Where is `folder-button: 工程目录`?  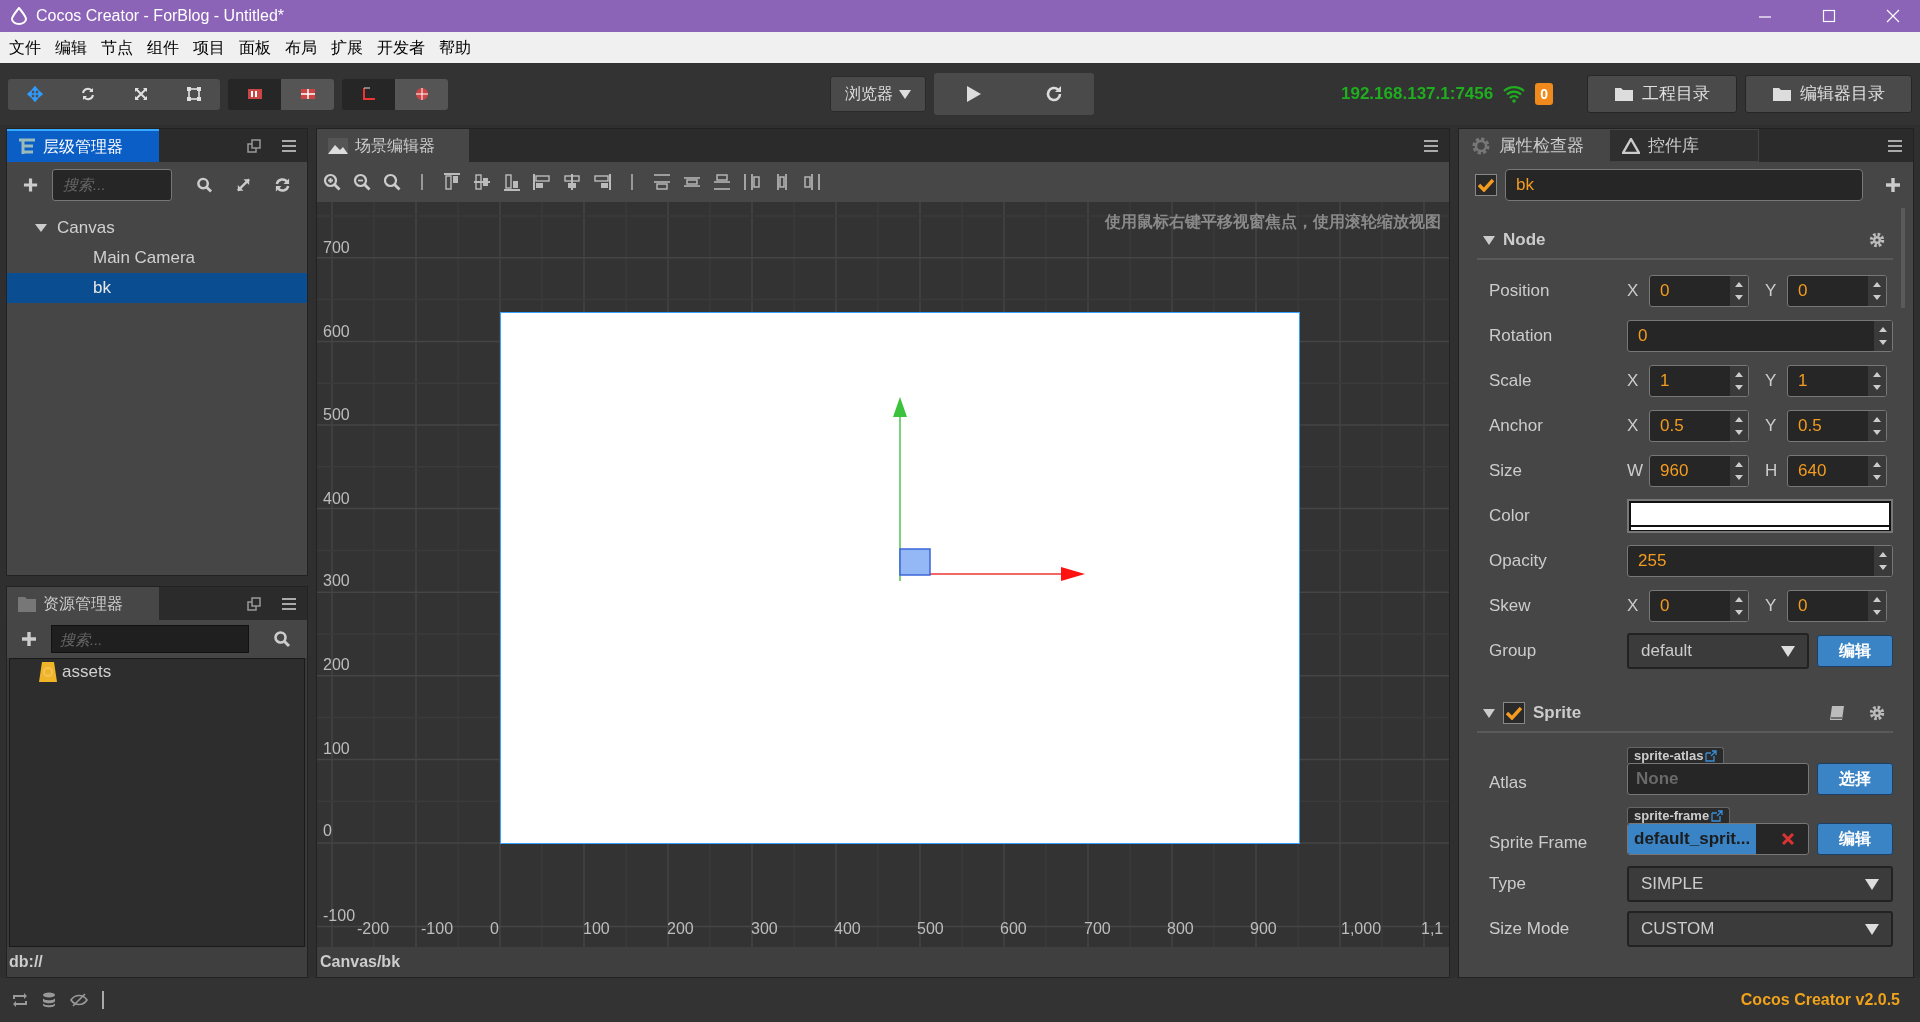
folder-button: 工程目录 is located at coordinates (1662, 94).